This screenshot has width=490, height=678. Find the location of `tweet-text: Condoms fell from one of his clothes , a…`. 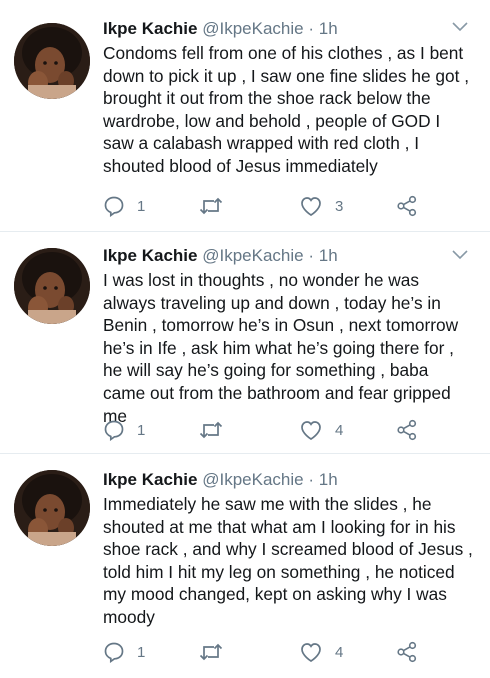

tweet-text: Condoms fell from one of his clothes , a… is located at coordinates (286, 109).